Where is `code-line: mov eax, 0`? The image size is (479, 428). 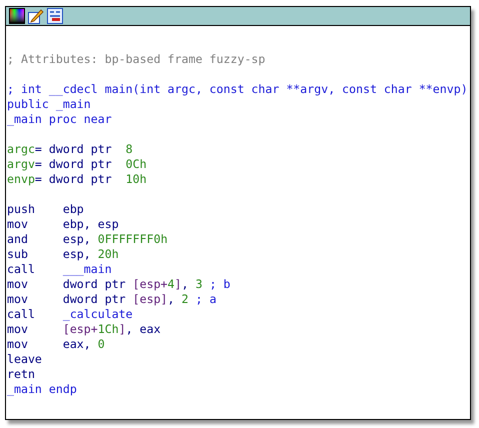 code-line: mov eax, 0 is located at coordinates (56, 344).